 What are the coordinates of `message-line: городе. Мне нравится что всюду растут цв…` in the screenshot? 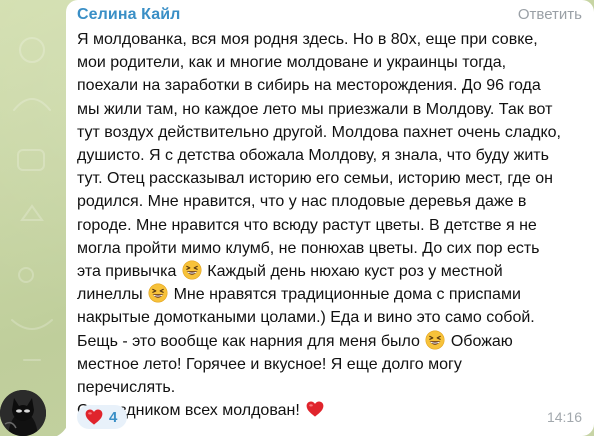 It's located at (307, 225).